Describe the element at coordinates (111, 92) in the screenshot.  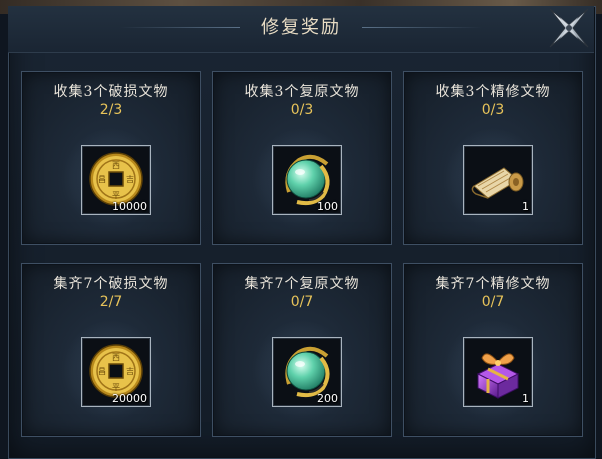
I see `reward-condition: 收集3个破损文物` at that location.